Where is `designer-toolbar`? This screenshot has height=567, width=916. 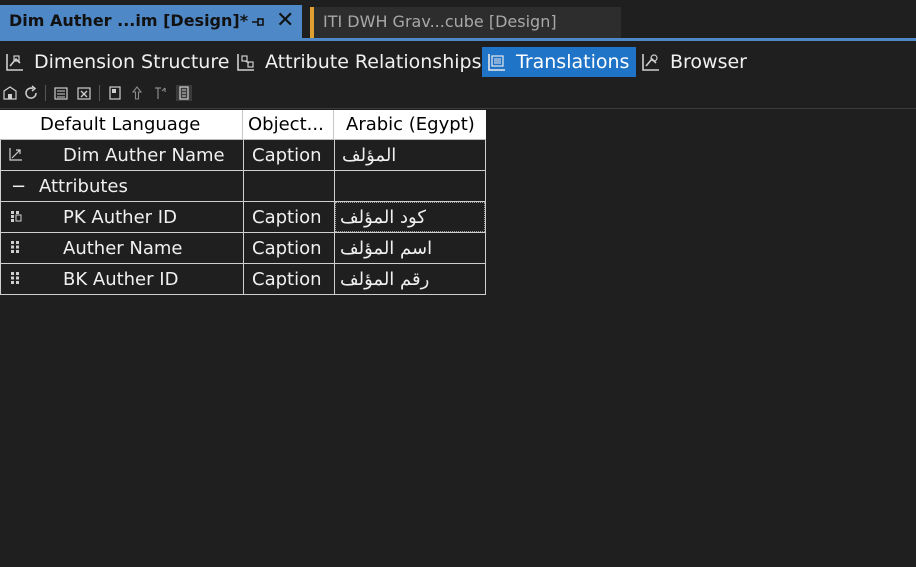
designer-toolbar is located at coordinates (100, 94).